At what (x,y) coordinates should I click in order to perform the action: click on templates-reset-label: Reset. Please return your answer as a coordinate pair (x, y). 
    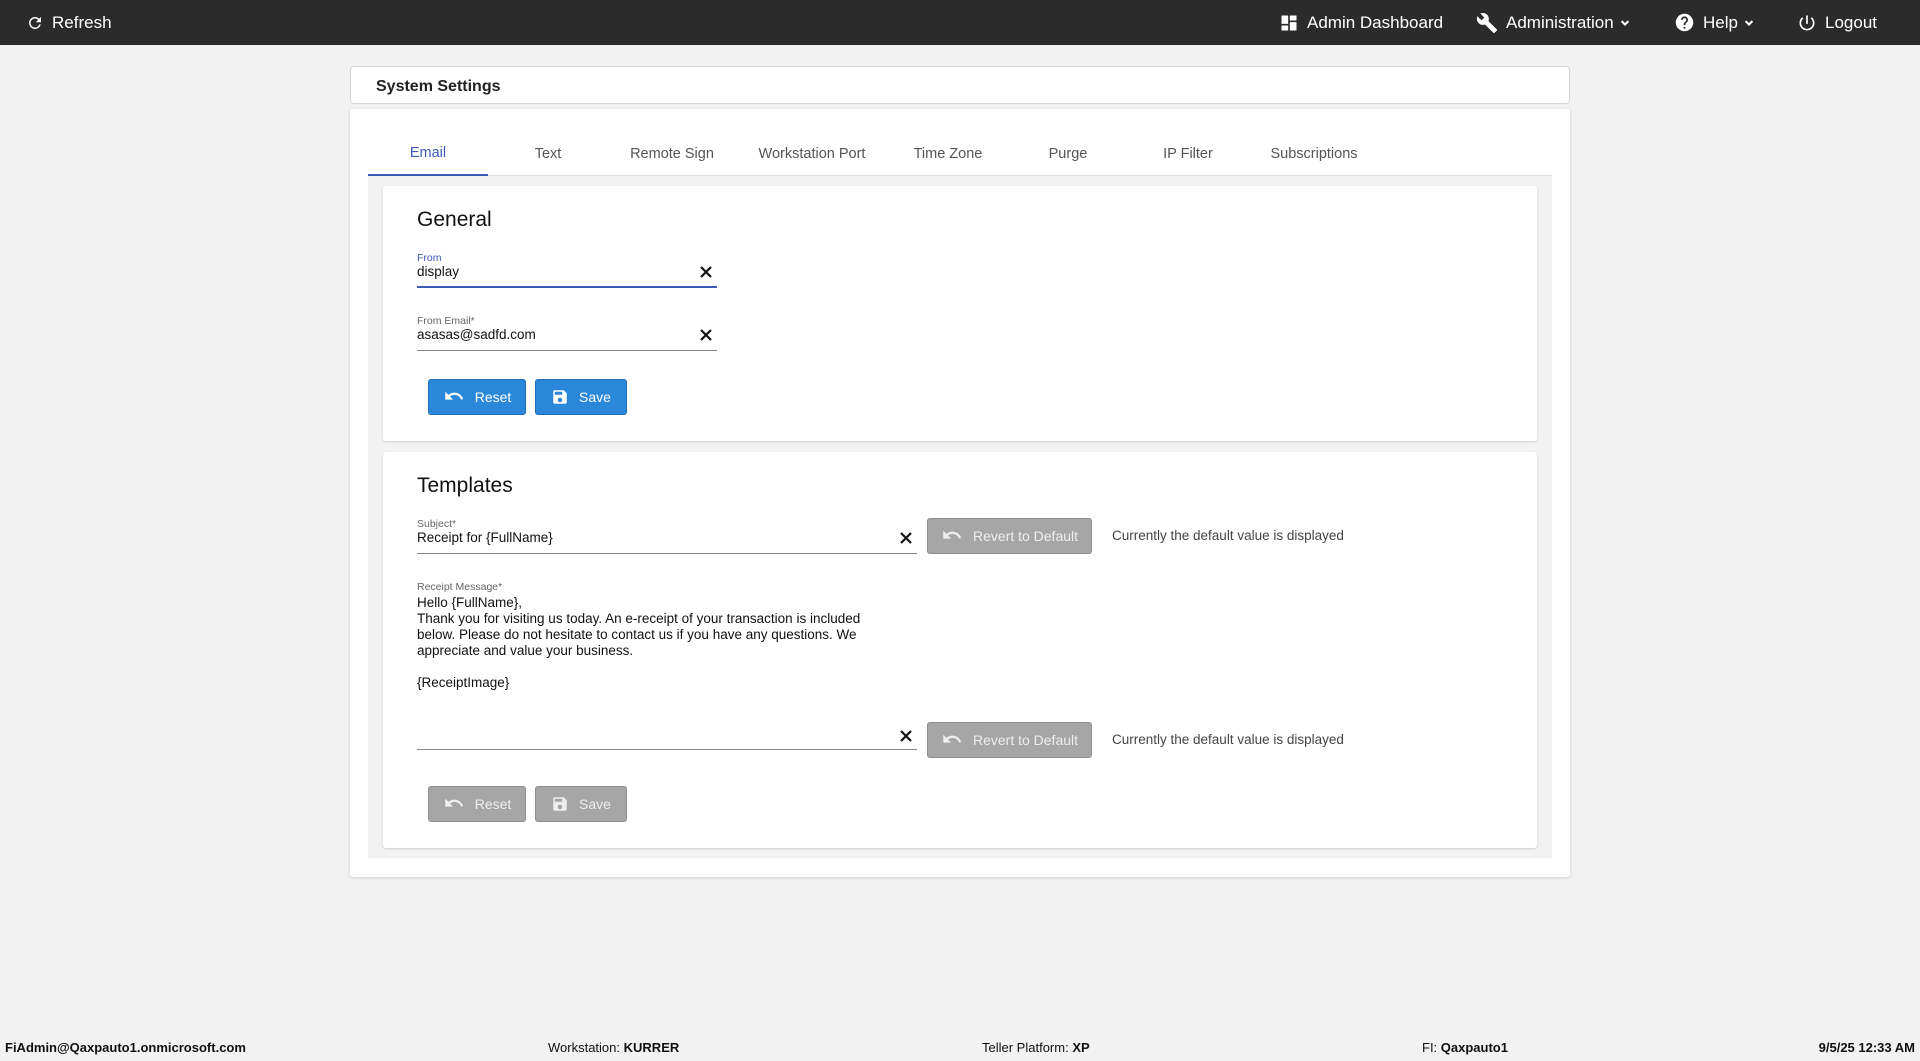
    Looking at the image, I should click on (493, 804).